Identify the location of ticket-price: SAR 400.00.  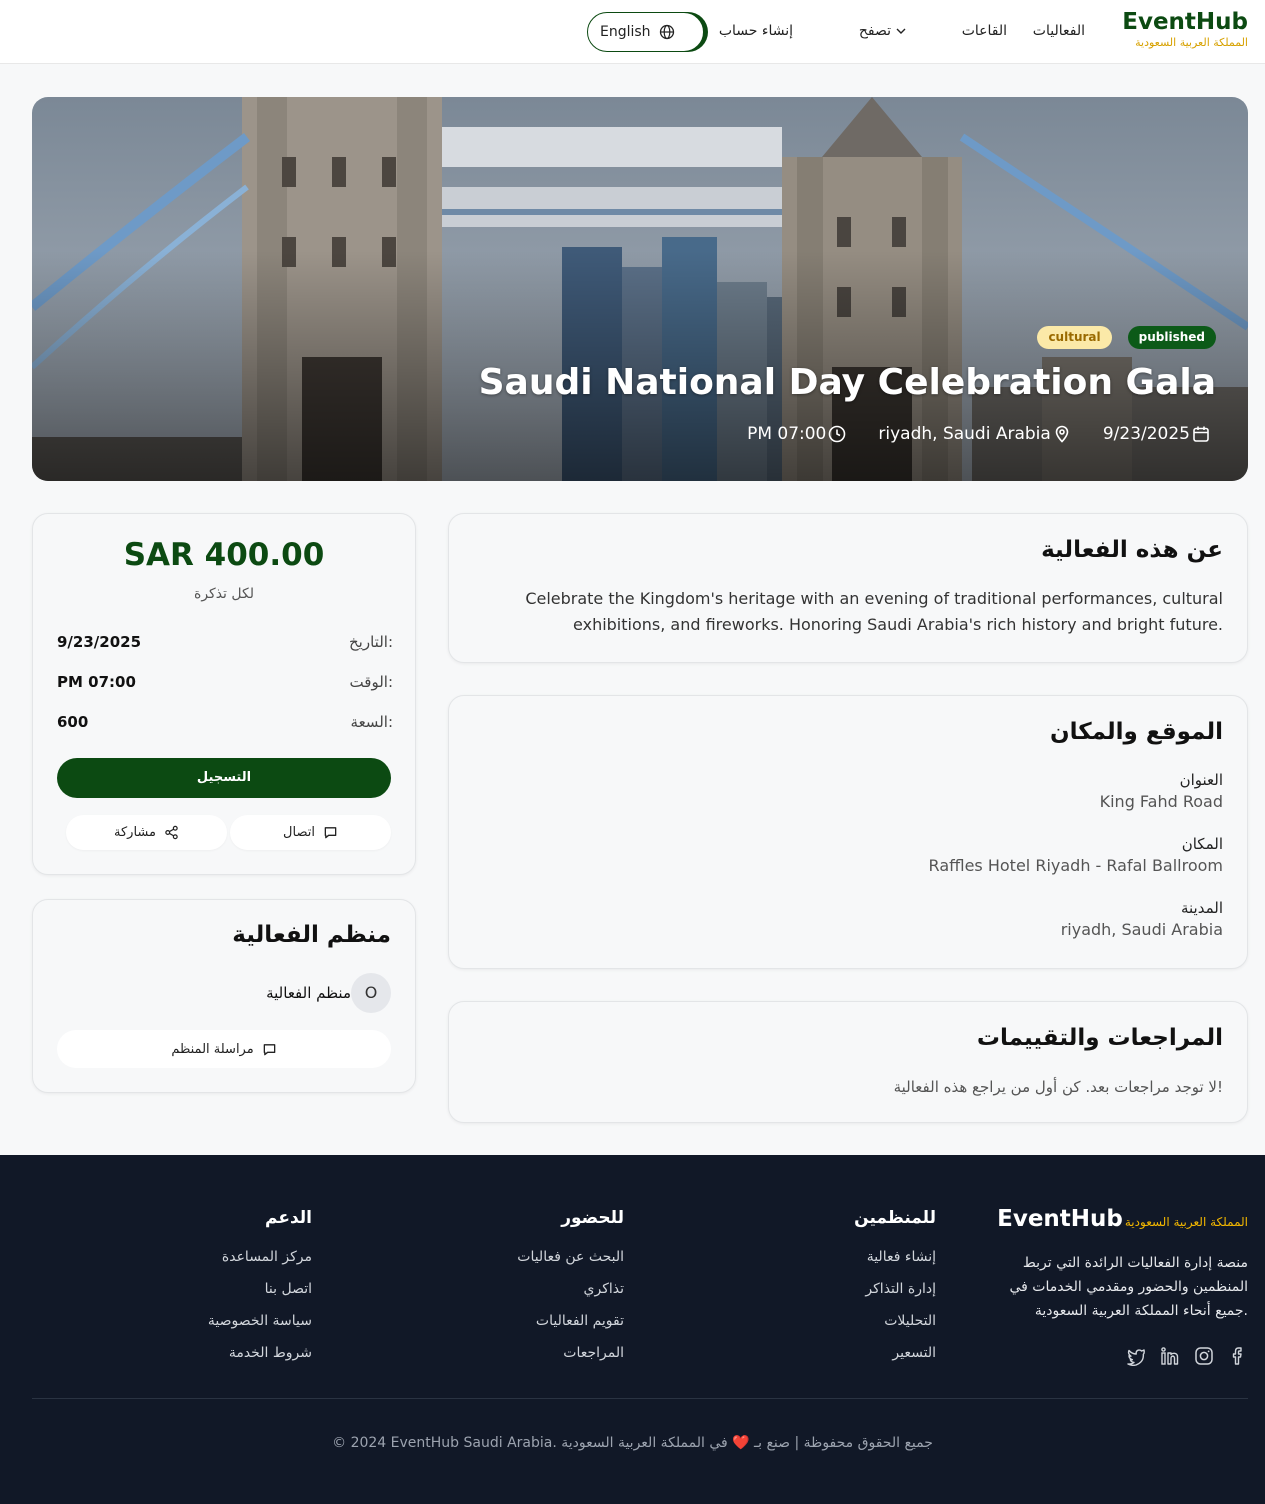
(224, 555).